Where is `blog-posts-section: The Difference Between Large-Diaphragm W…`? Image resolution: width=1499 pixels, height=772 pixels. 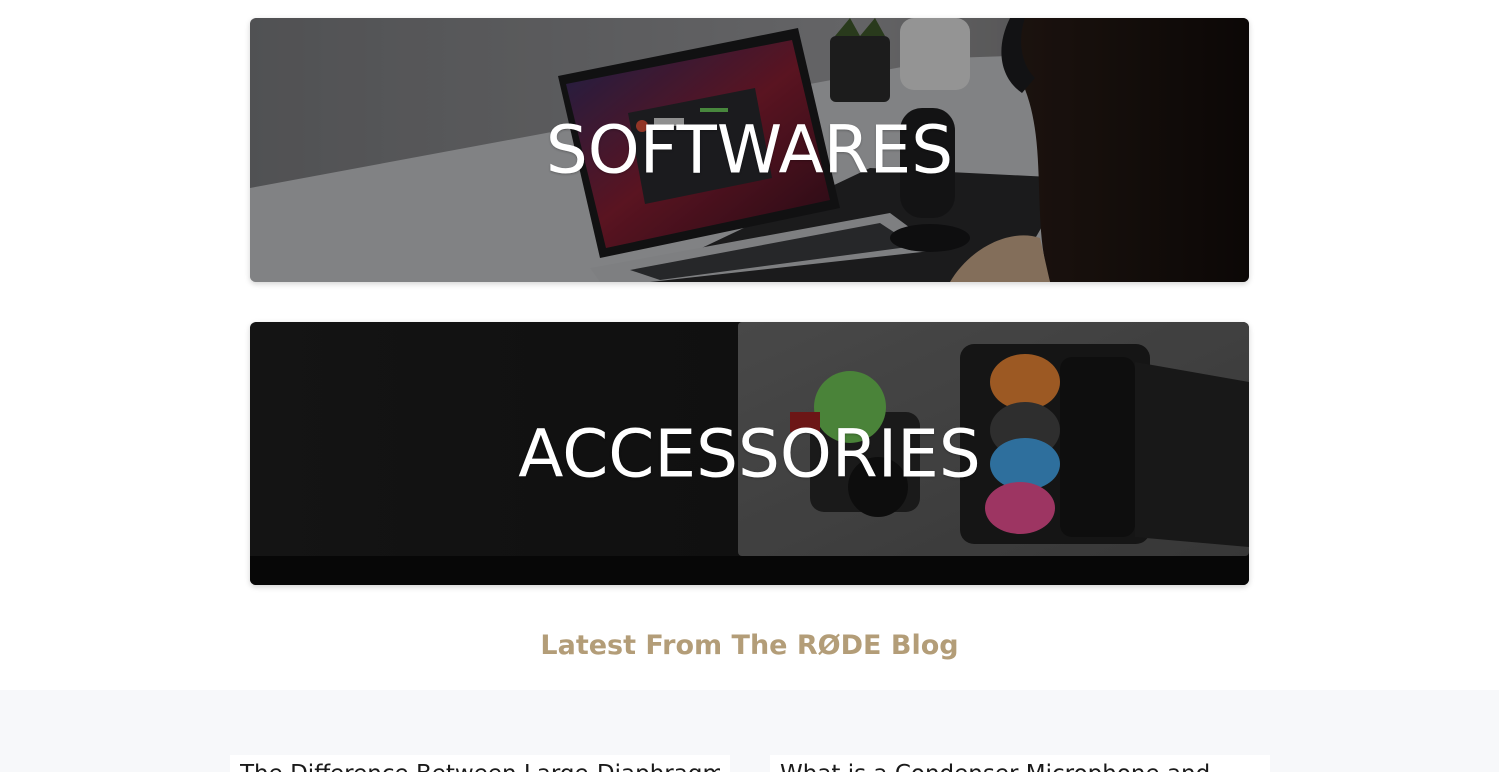 blog-posts-section: The Difference Between Large-Diaphragm W… is located at coordinates (749, 731).